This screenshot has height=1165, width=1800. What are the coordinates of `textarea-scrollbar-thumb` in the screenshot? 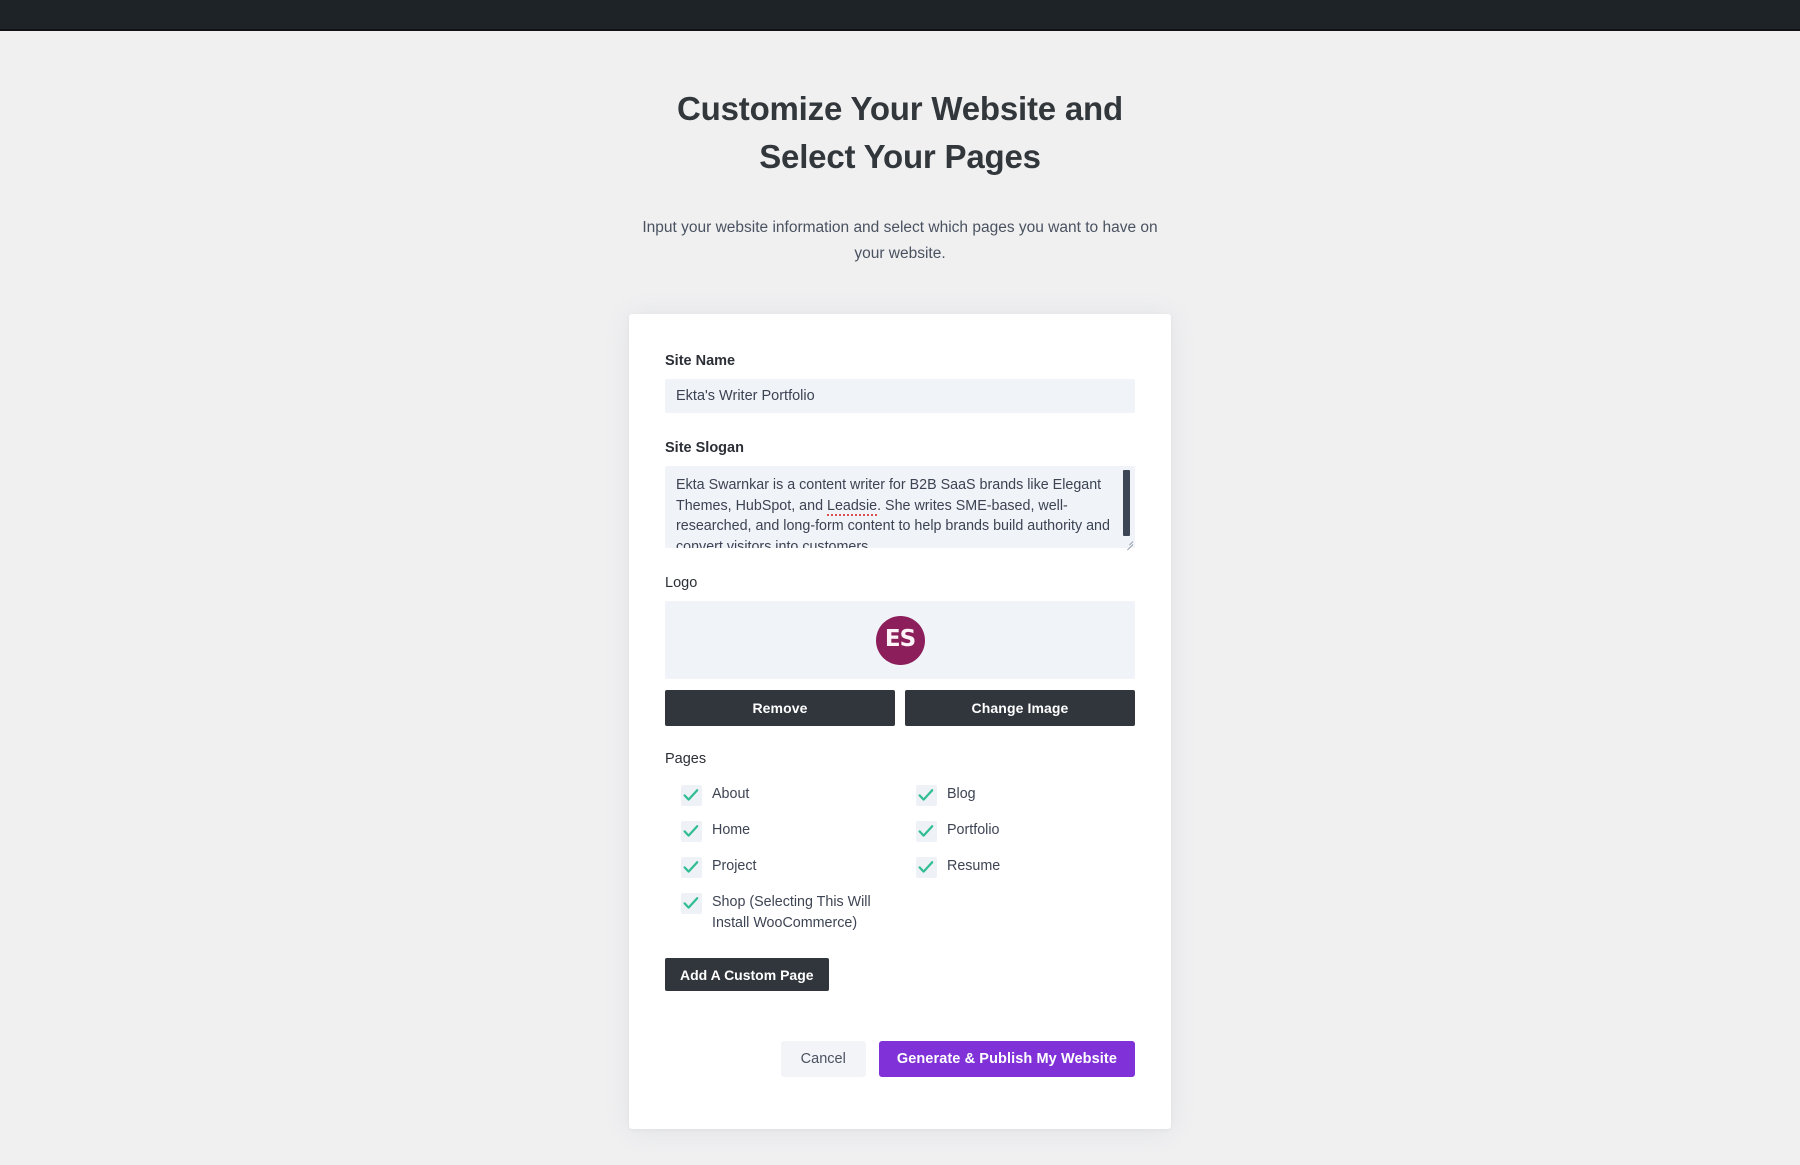 It's located at (1126, 503).